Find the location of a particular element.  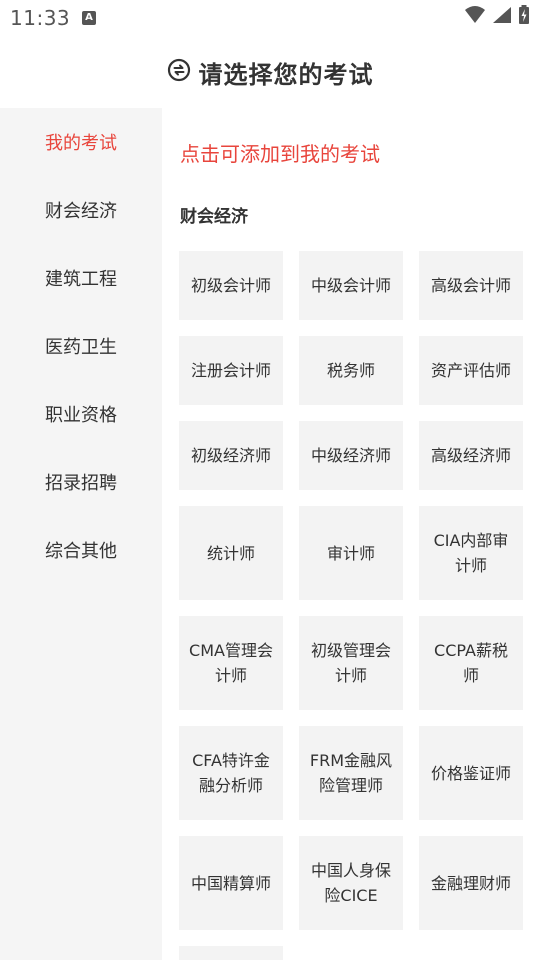

exam-card: 中国人身保险CICE is located at coordinates (351, 883).